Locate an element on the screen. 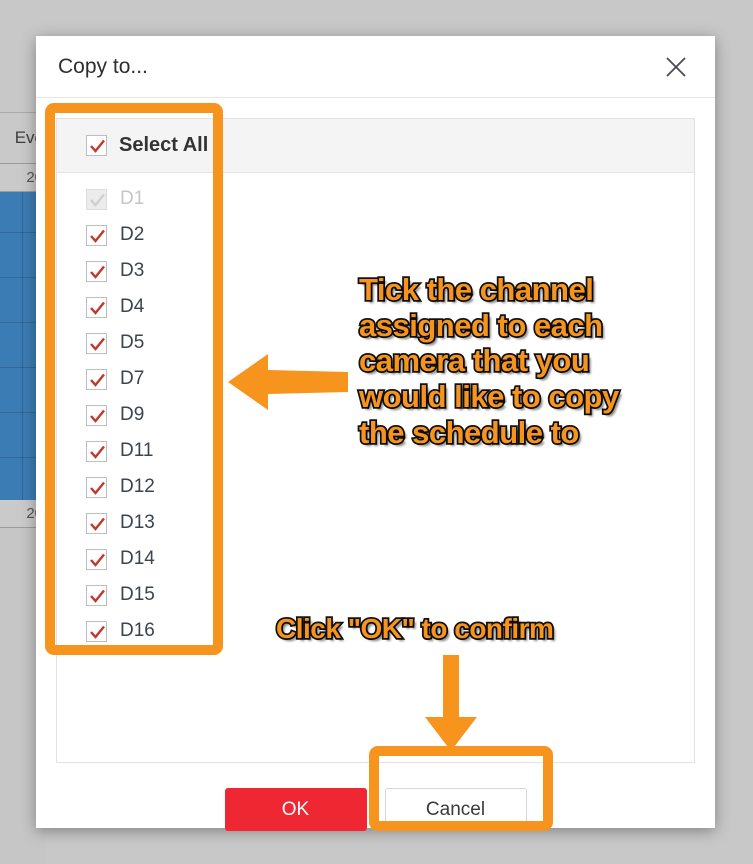 This screenshot has height=864, width=753. channel-label: D16 is located at coordinates (137, 630).